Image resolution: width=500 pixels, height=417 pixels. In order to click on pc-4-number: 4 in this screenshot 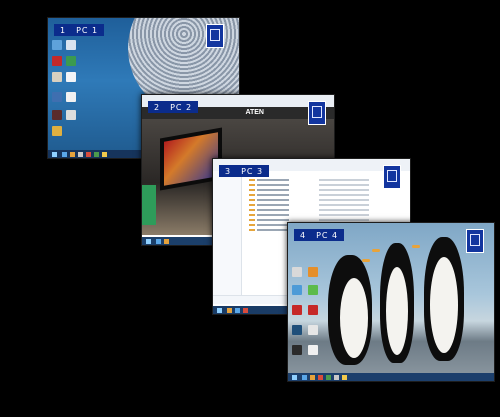, I will do `click(303, 235)`.